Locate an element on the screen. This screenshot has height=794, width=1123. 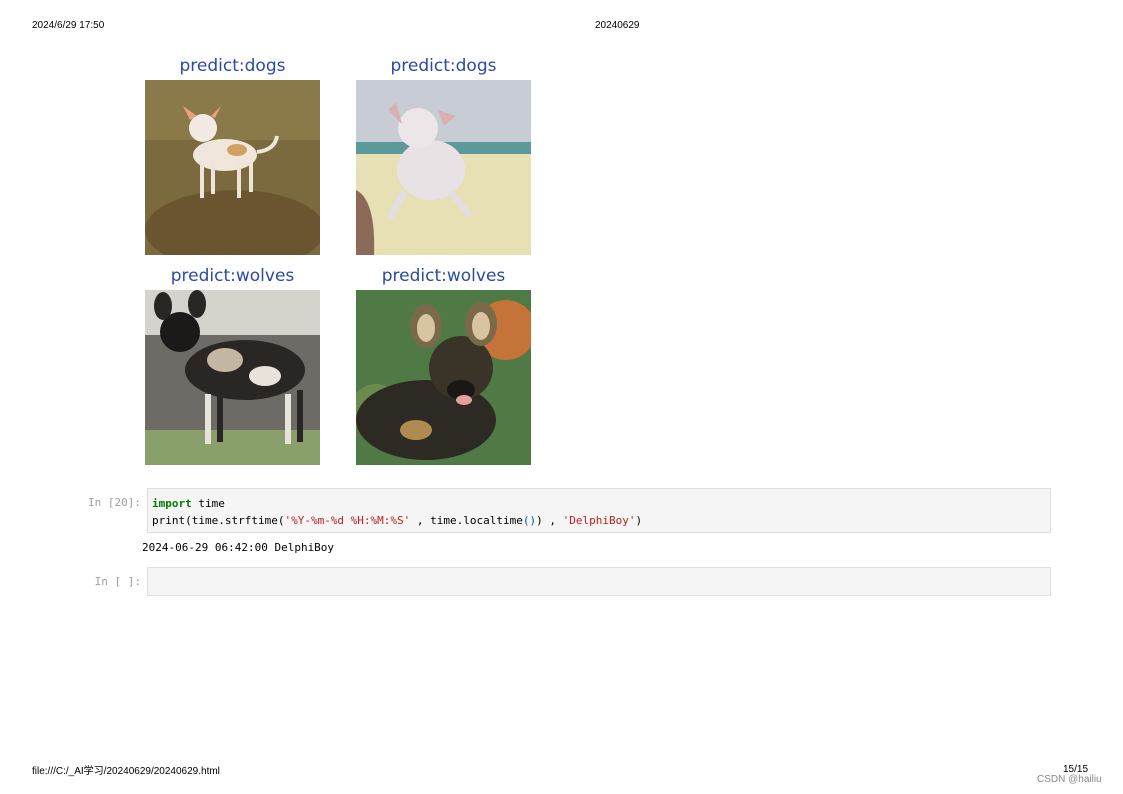
code-text: ) , is located at coordinates (549, 520).